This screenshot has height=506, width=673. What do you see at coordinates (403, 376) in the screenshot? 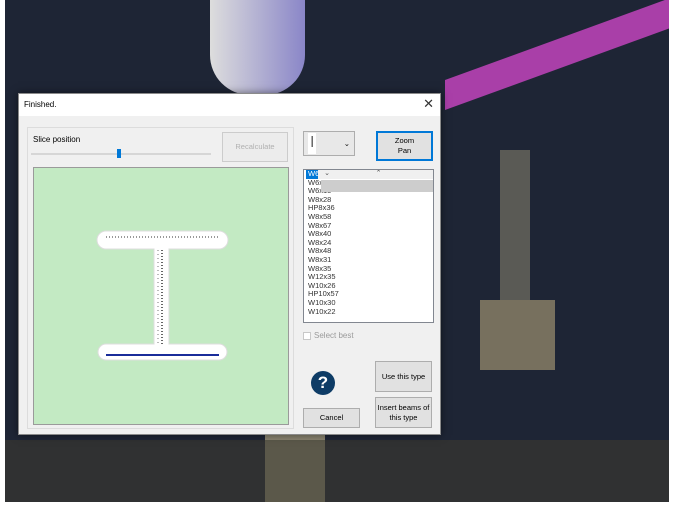
I see `use-this-type-button: Use this type` at bounding box center [403, 376].